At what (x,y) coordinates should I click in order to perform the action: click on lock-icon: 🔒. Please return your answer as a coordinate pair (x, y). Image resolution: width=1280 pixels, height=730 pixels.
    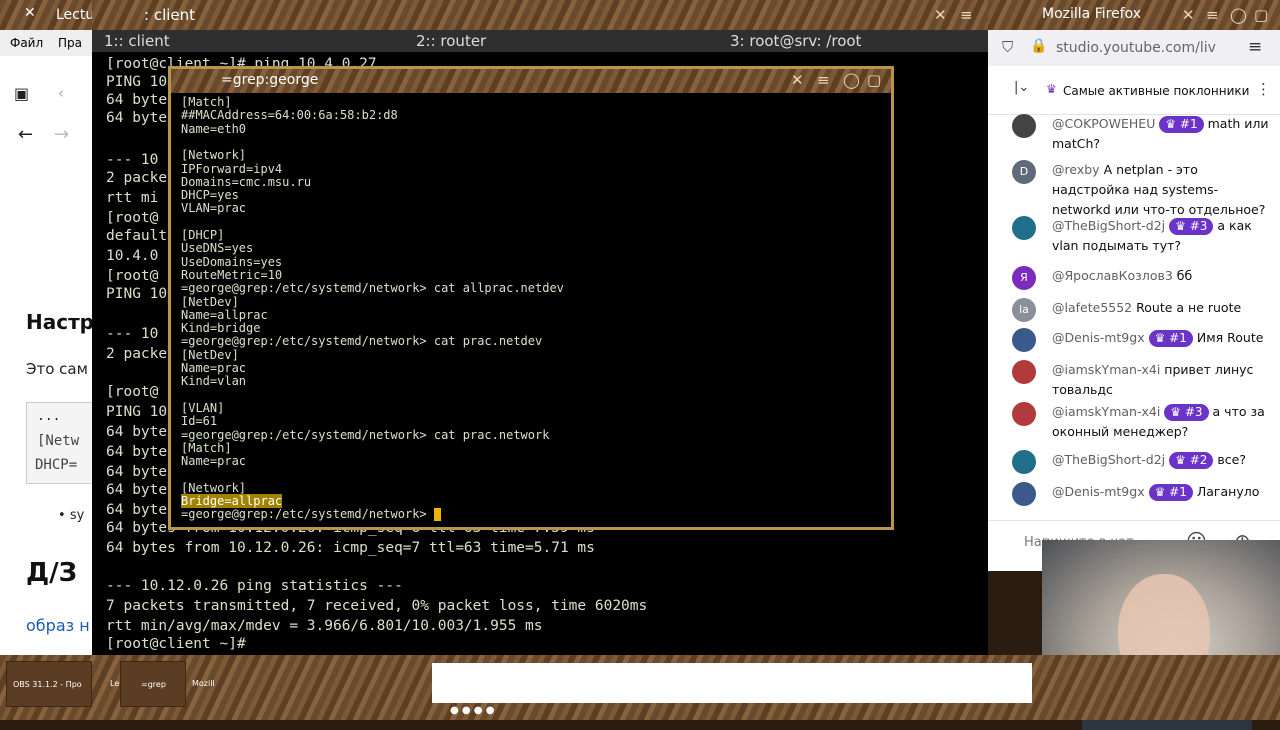
    Looking at the image, I should click on (1039, 46).